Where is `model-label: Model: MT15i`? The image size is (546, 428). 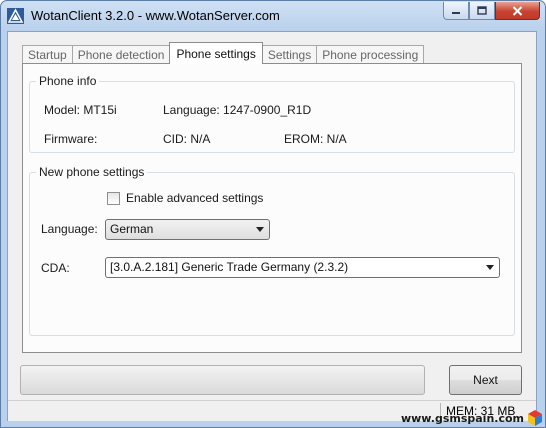
model-label: Model: MT15i is located at coordinates (80, 110).